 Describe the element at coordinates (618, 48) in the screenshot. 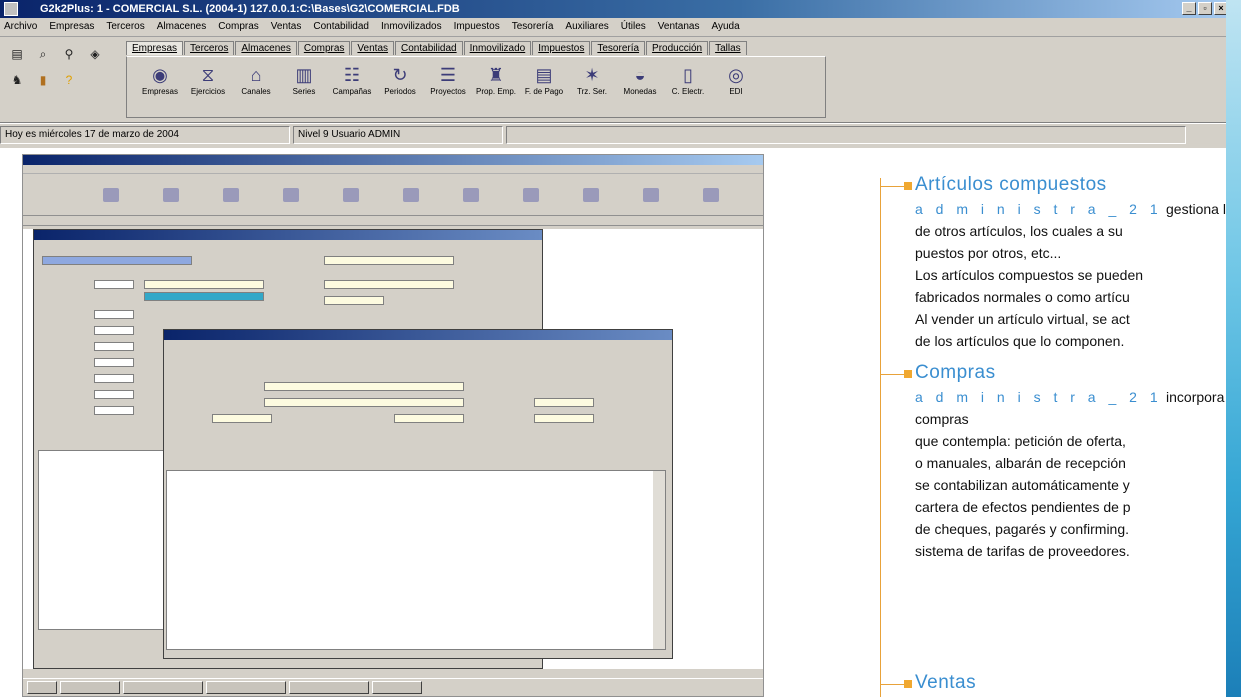

I see `tab-tesoreria: Tesorería` at that location.